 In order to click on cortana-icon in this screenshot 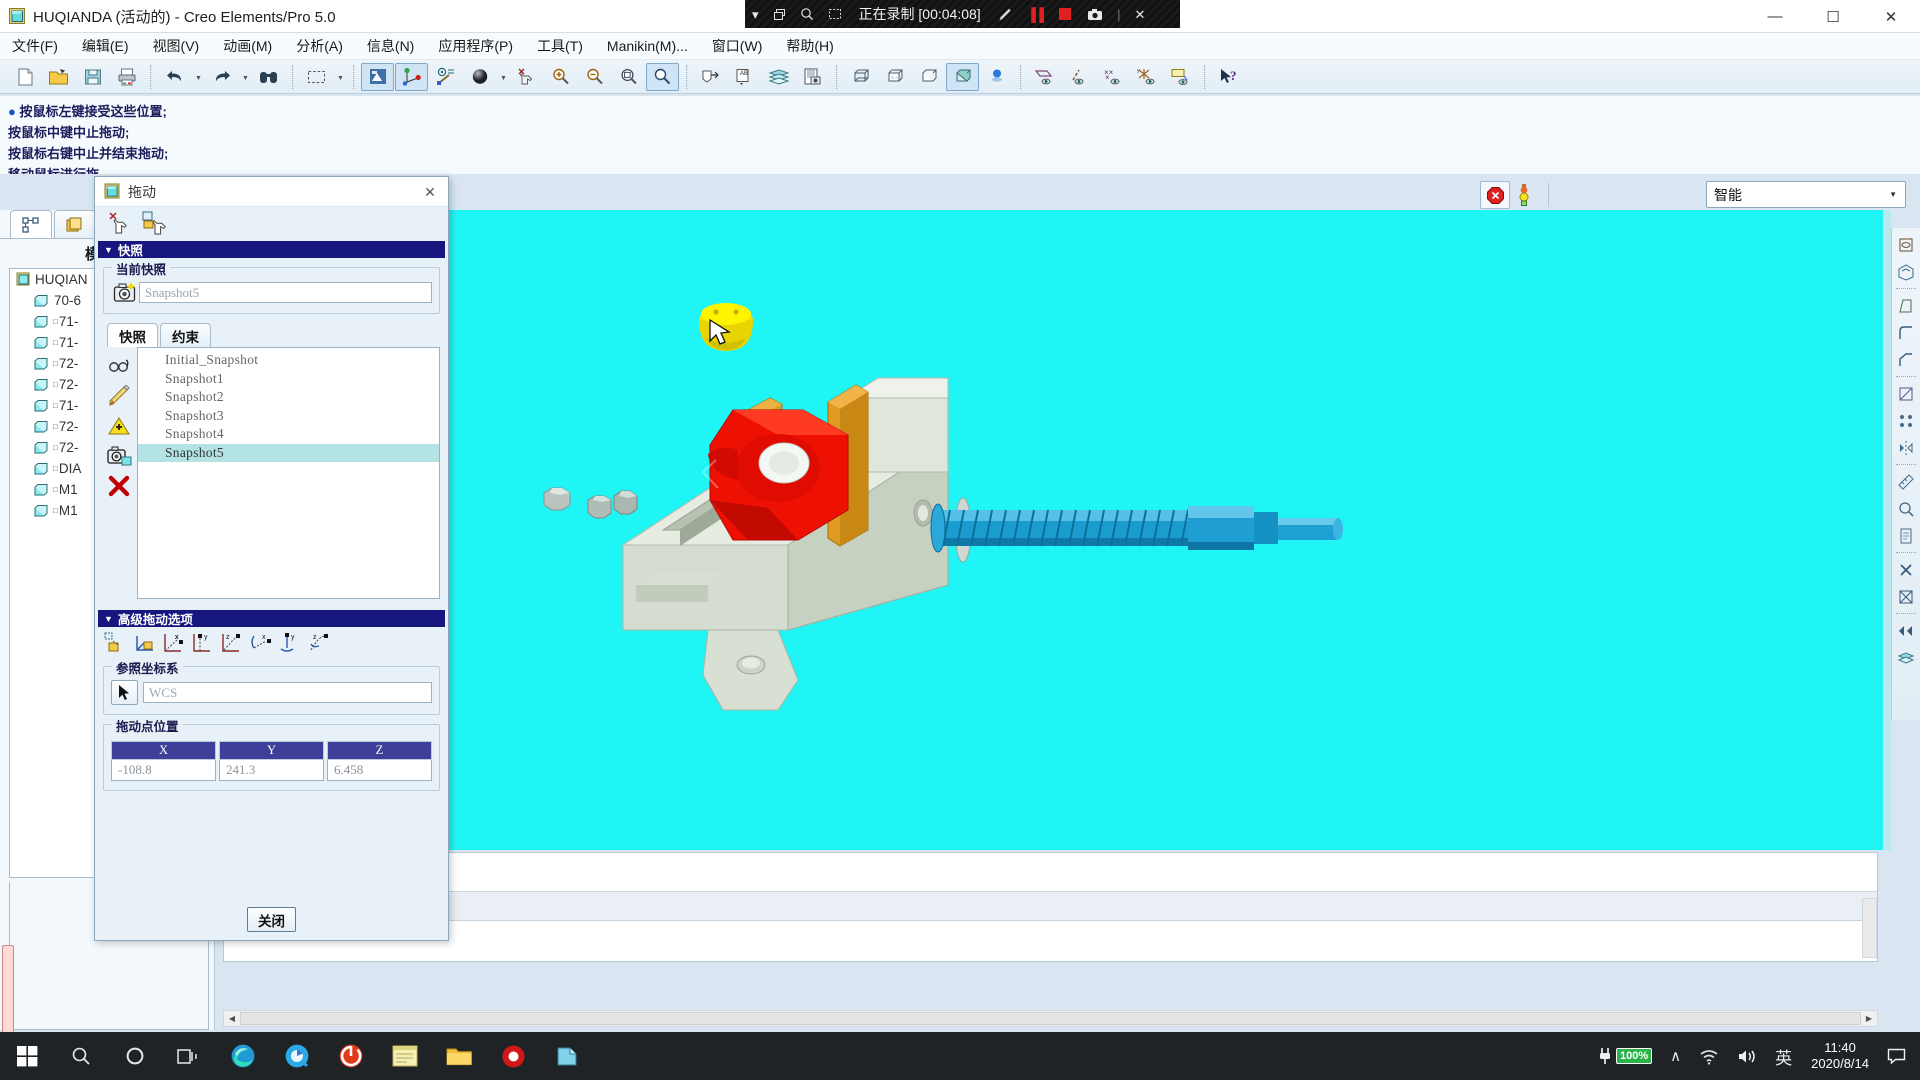, I will do `click(135, 1056)`.